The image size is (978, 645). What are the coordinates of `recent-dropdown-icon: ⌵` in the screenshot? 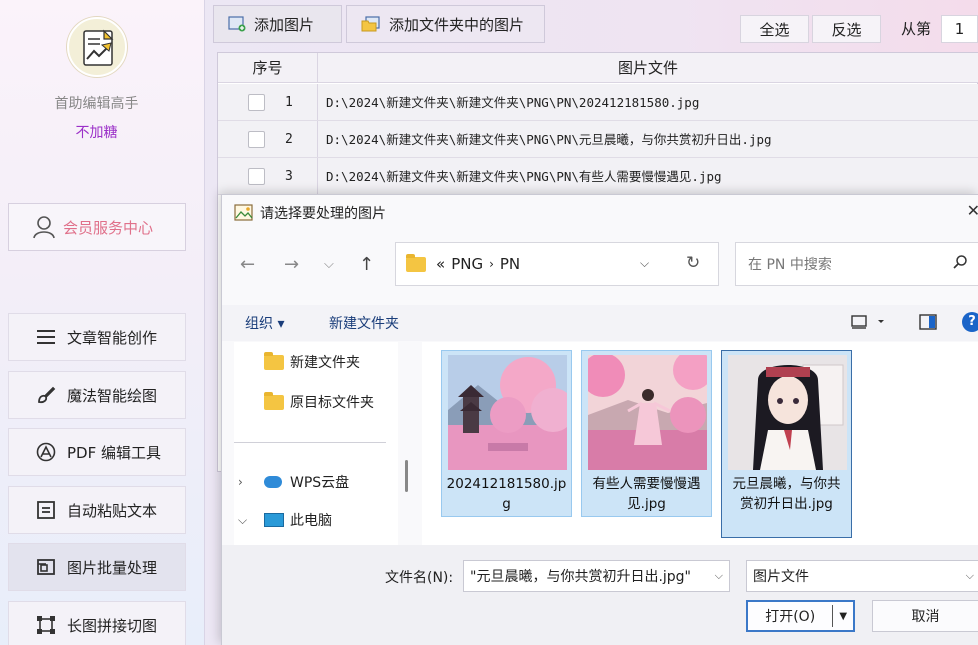 It's located at (329, 264).